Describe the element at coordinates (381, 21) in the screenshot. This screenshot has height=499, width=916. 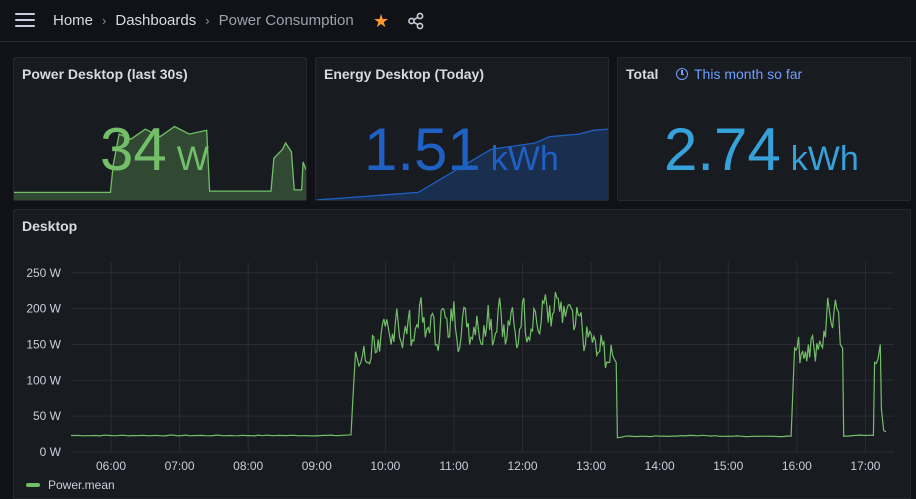
I see `star-icon: ★` at that location.